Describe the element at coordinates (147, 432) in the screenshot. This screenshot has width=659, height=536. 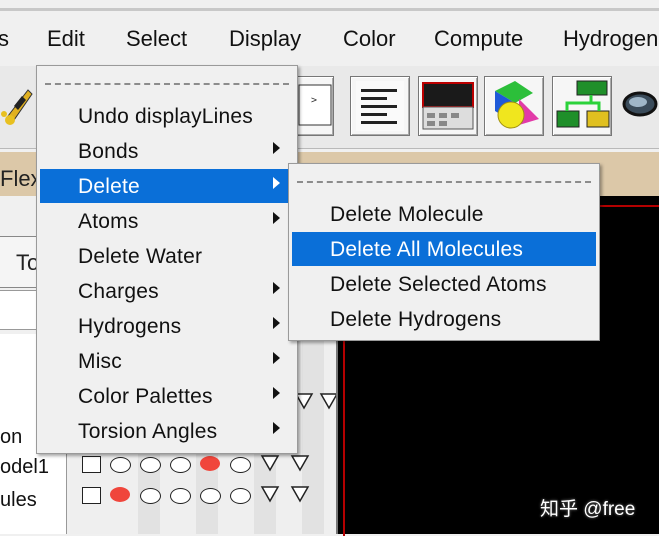
I see `menu-item-torsion-angles: Torsion Angles` at that location.